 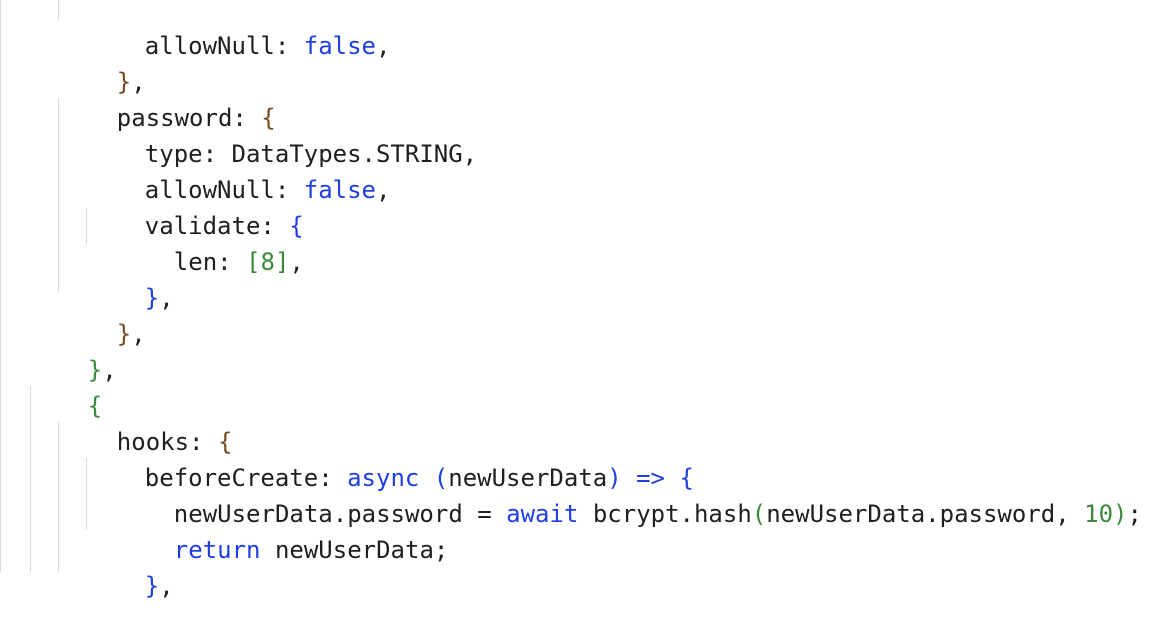 I want to click on property-name: allowNull, so click(x=209, y=46).